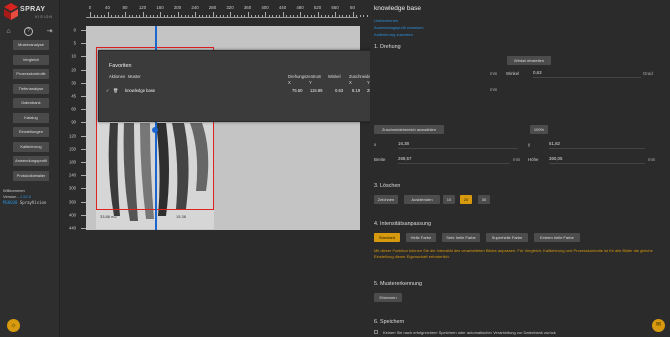 The image size is (670, 337). Describe the element at coordinates (409, 129) in the screenshot. I see `select-crop-area-button: Zuschneidebereich auswählen` at that location.